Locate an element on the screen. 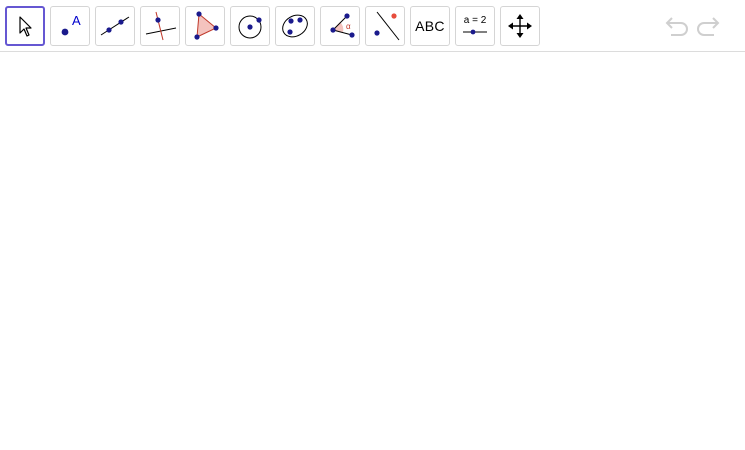 The image size is (745, 450). move-graphics-view-tool-button is located at coordinates (520, 26).